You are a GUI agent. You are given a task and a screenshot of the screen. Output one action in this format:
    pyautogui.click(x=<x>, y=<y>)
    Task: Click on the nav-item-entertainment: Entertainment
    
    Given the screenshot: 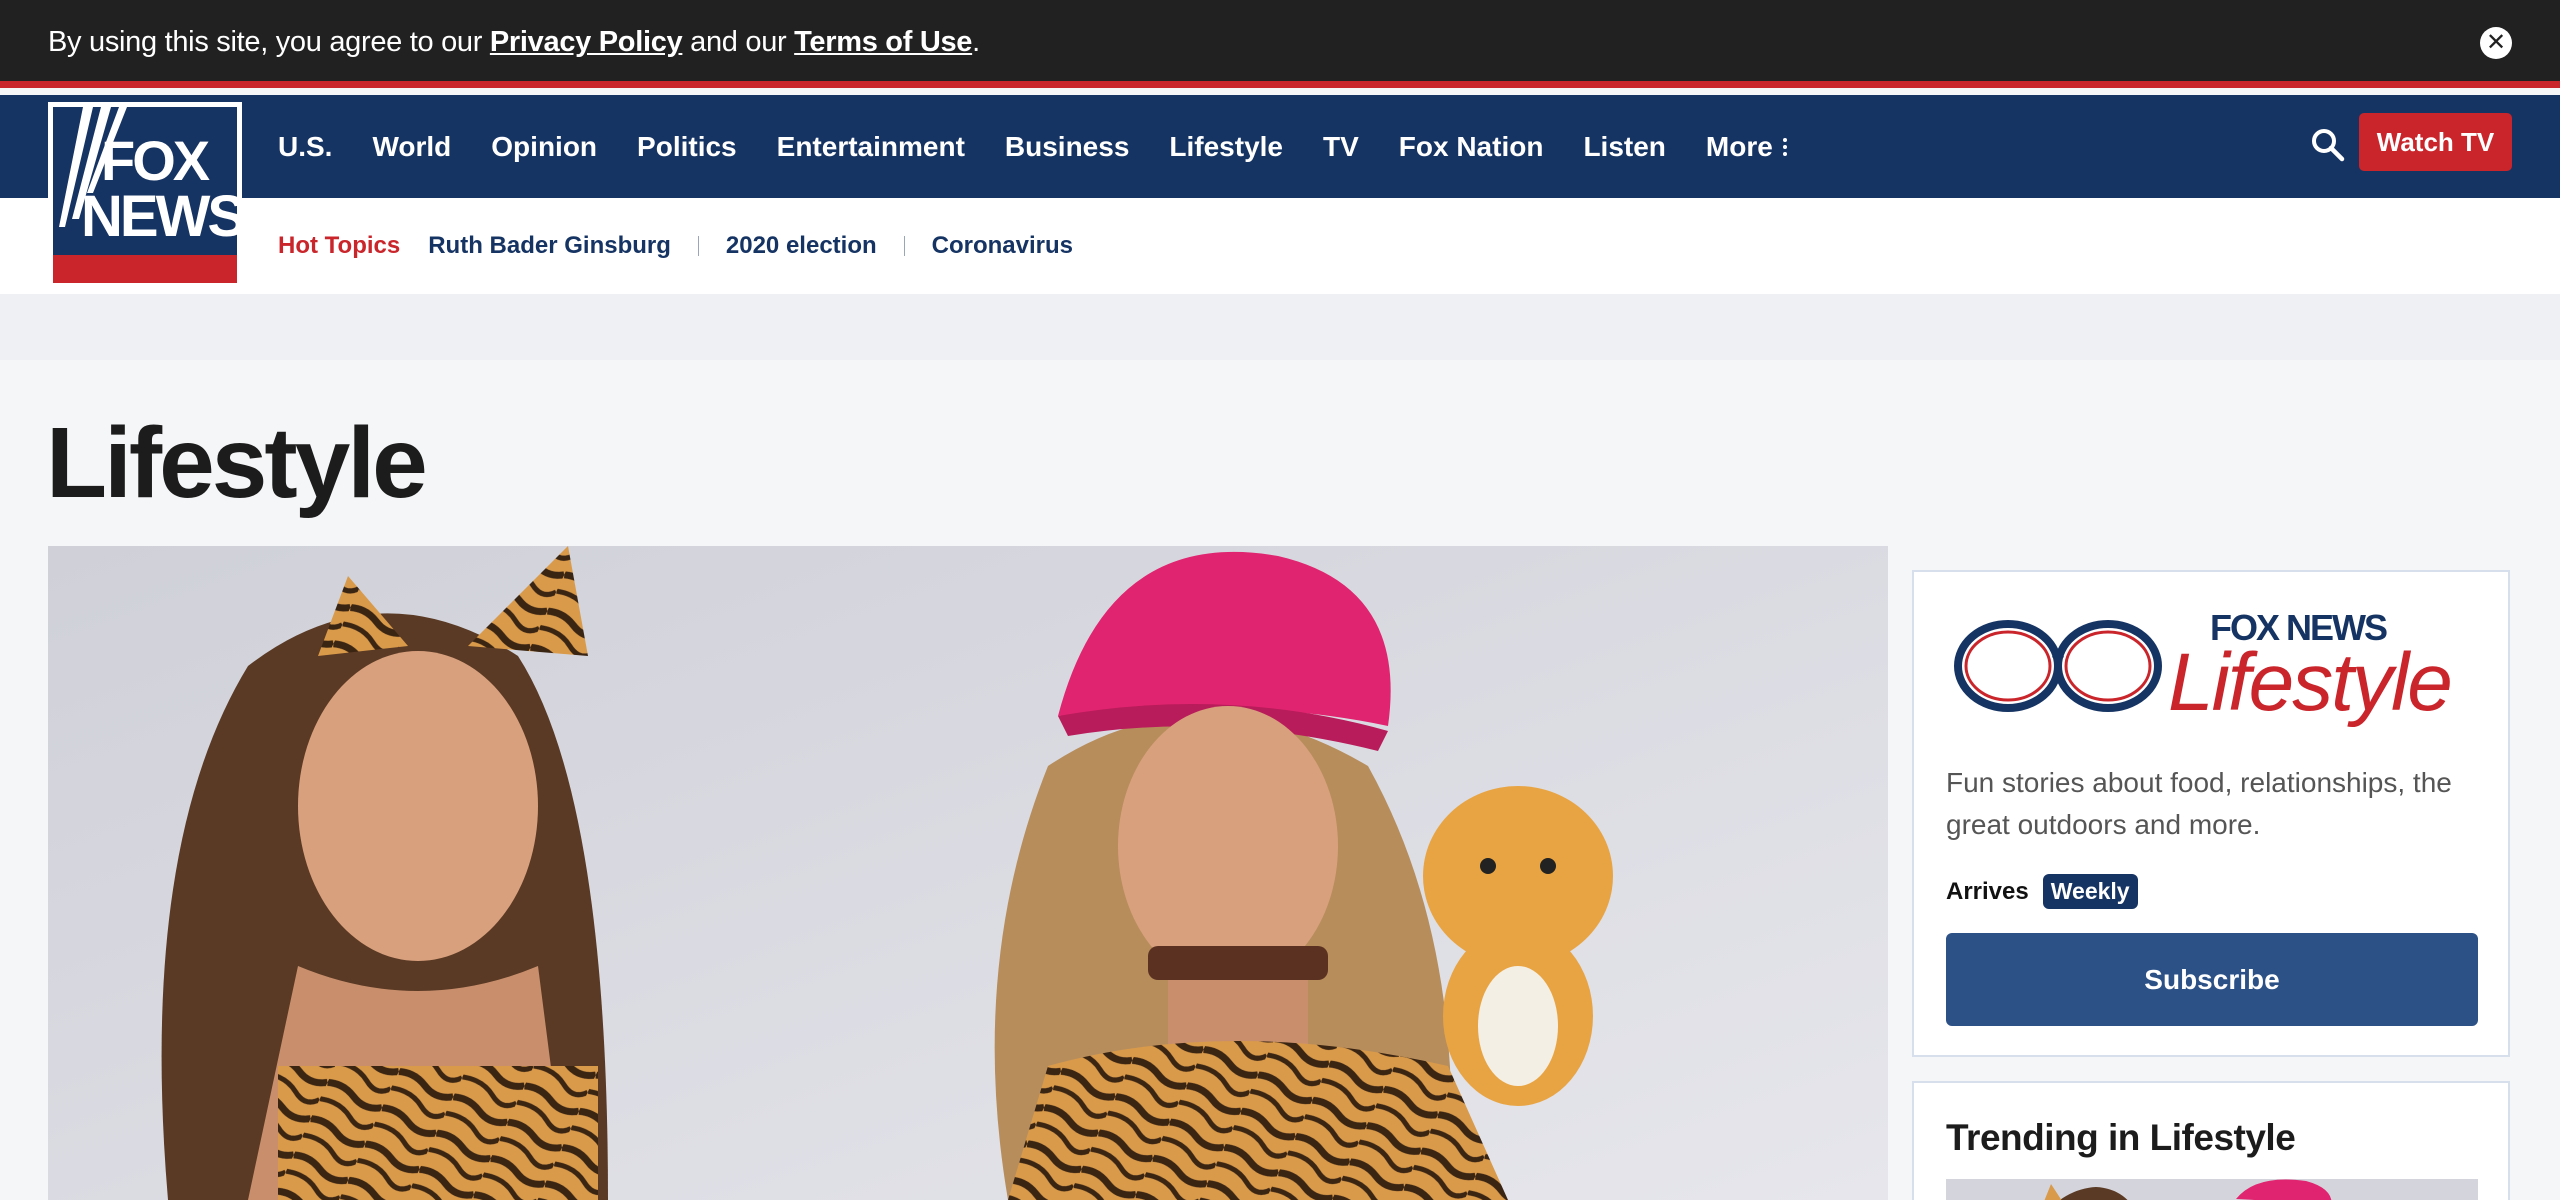 What is the action you would take?
    pyautogui.click(x=871, y=147)
    